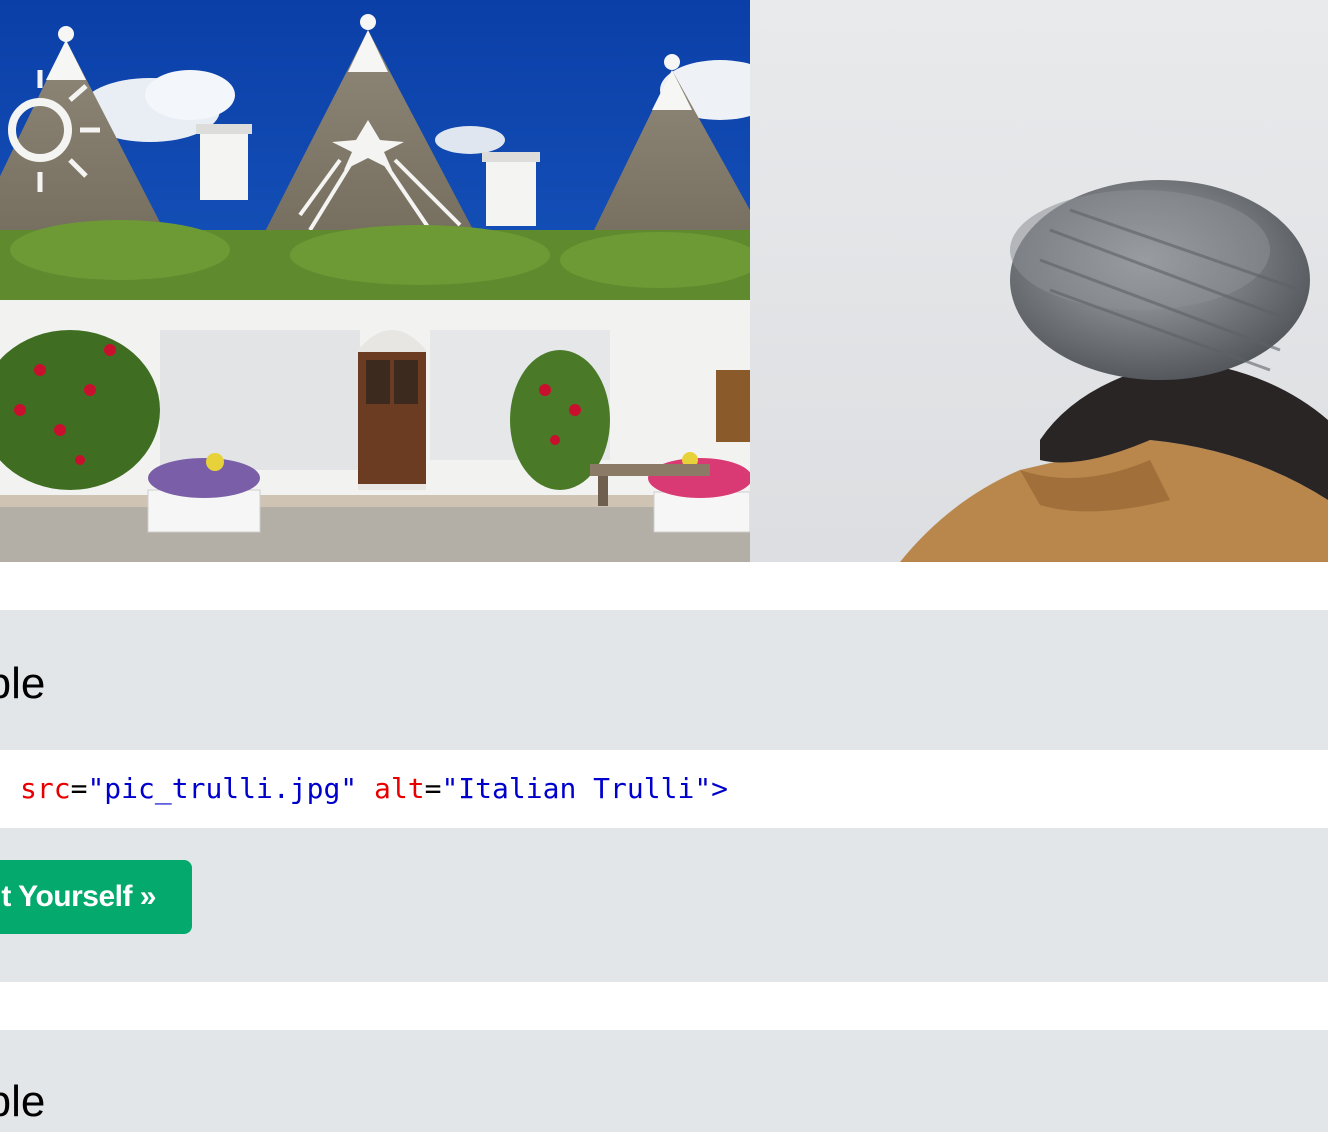 The image size is (1328, 1132). Describe the element at coordinates (45, 788) in the screenshot. I see `code-attribute-name: src` at that location.